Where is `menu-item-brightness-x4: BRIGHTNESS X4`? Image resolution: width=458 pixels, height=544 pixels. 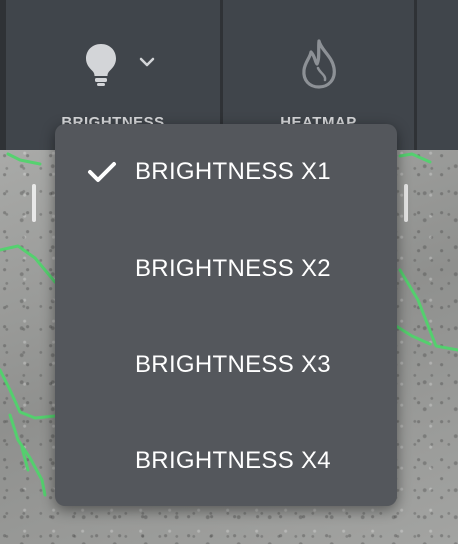 menu-item-brightness-x4: BRIGHTNESS X4 is located at coordinates (226, 461).